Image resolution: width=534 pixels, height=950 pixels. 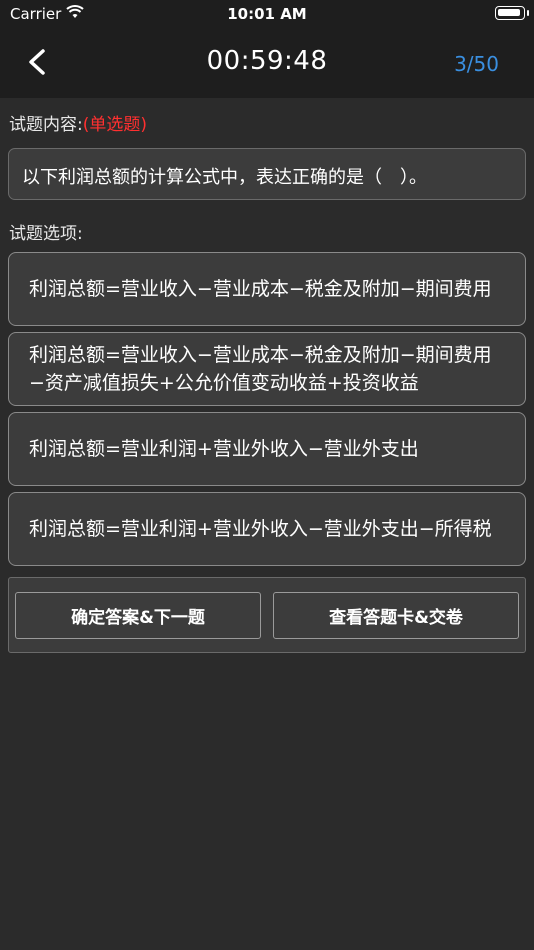 What do you see at coordinates (528, 13) in the screenshot?
I see `battery-tip` at bounding box center [528, 13].